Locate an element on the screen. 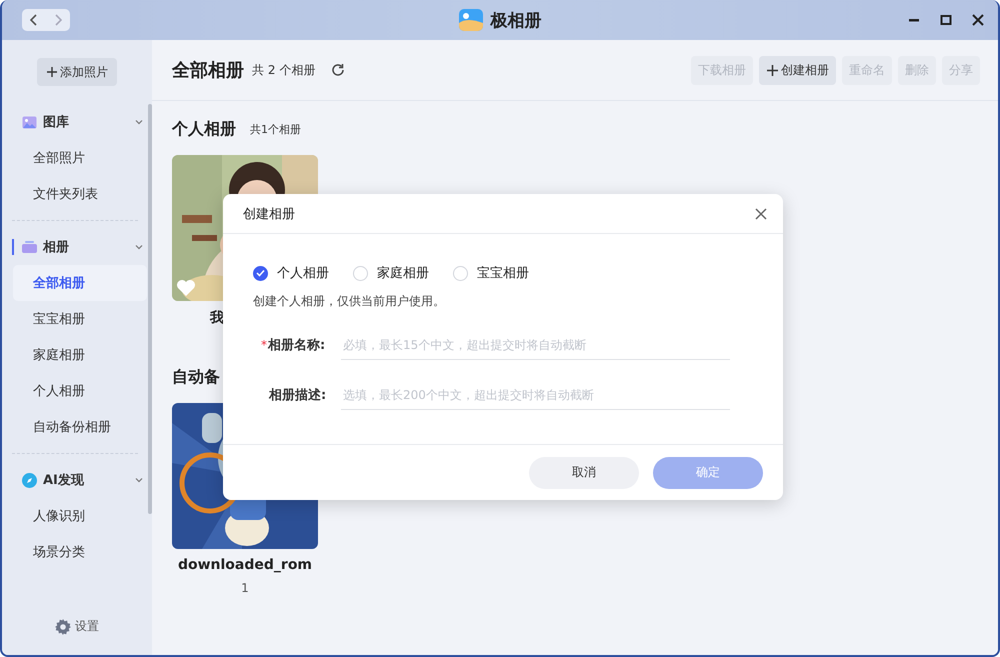  sidebar-item: 场景分类 is located at coordinates (80, 552).